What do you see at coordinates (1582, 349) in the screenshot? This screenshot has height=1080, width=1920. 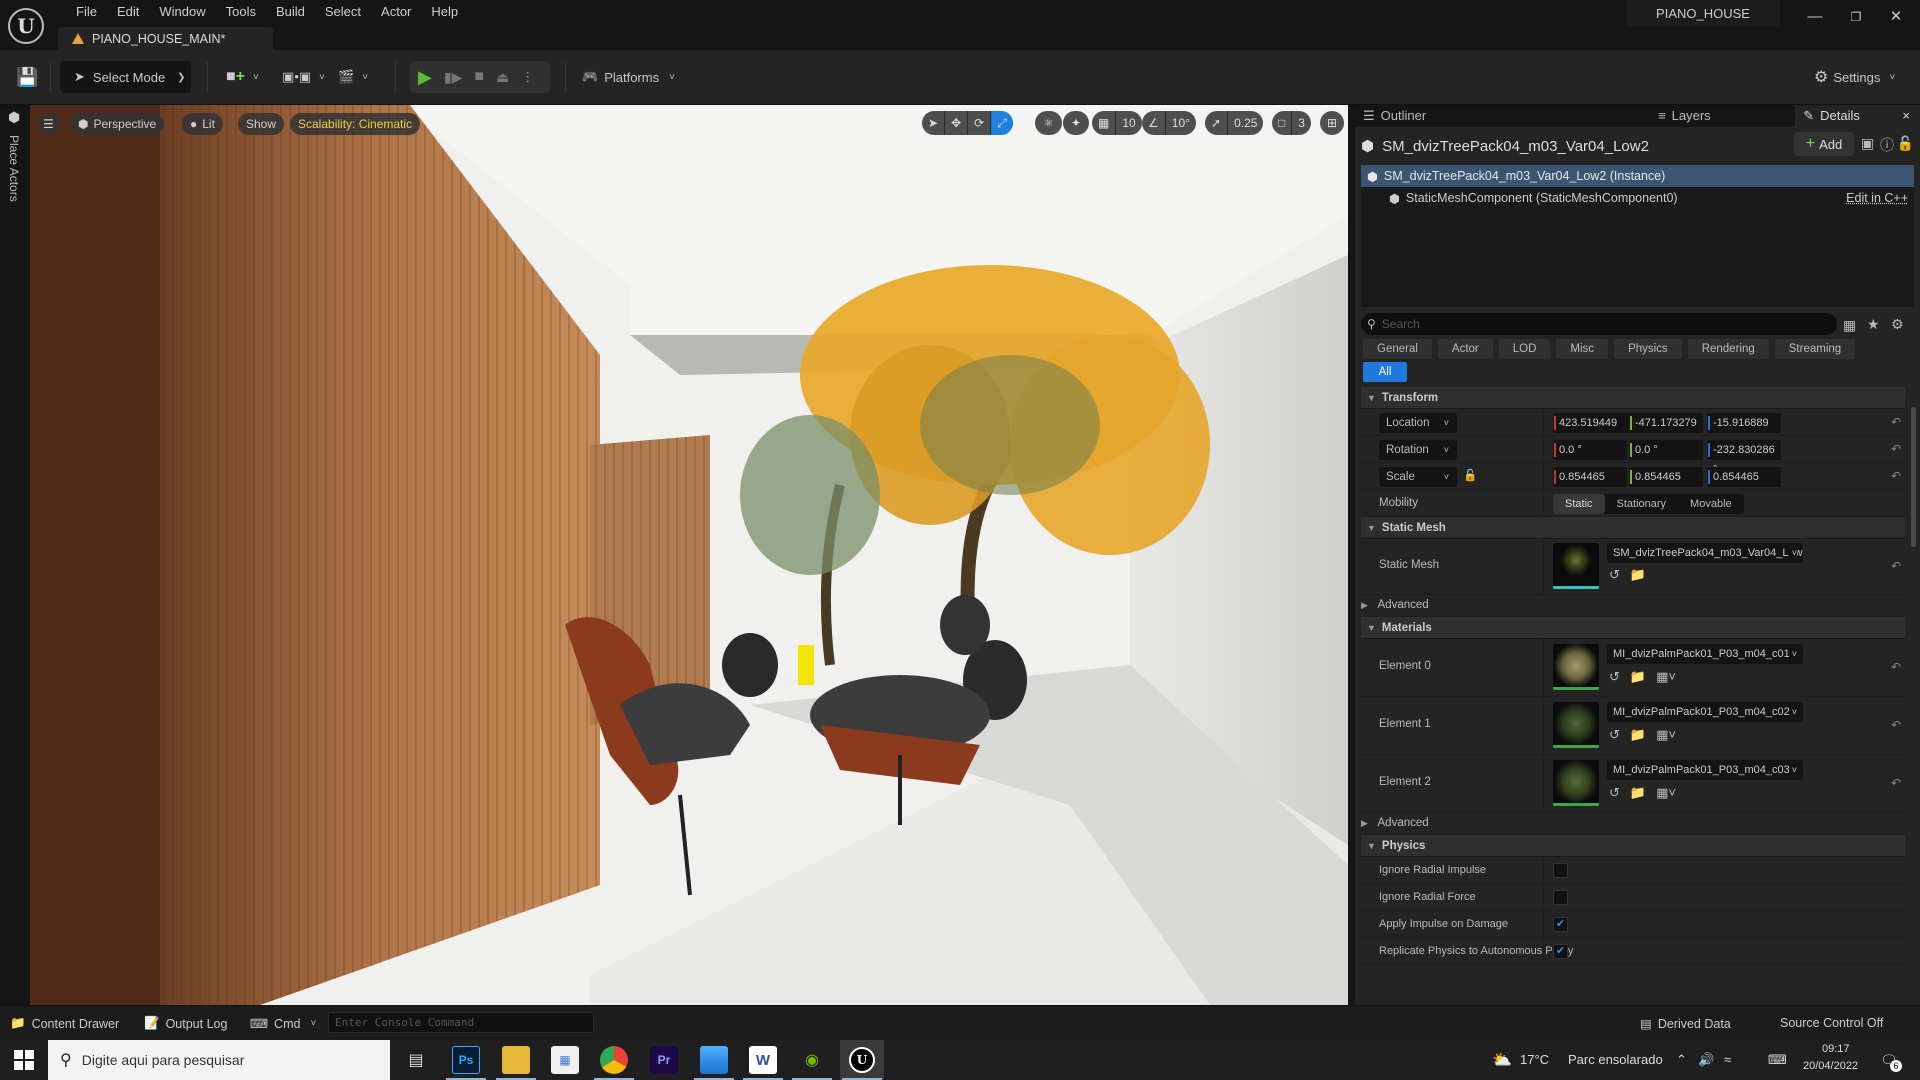 I see `filter-misc: Misc` at bounding box center [1582, 349].